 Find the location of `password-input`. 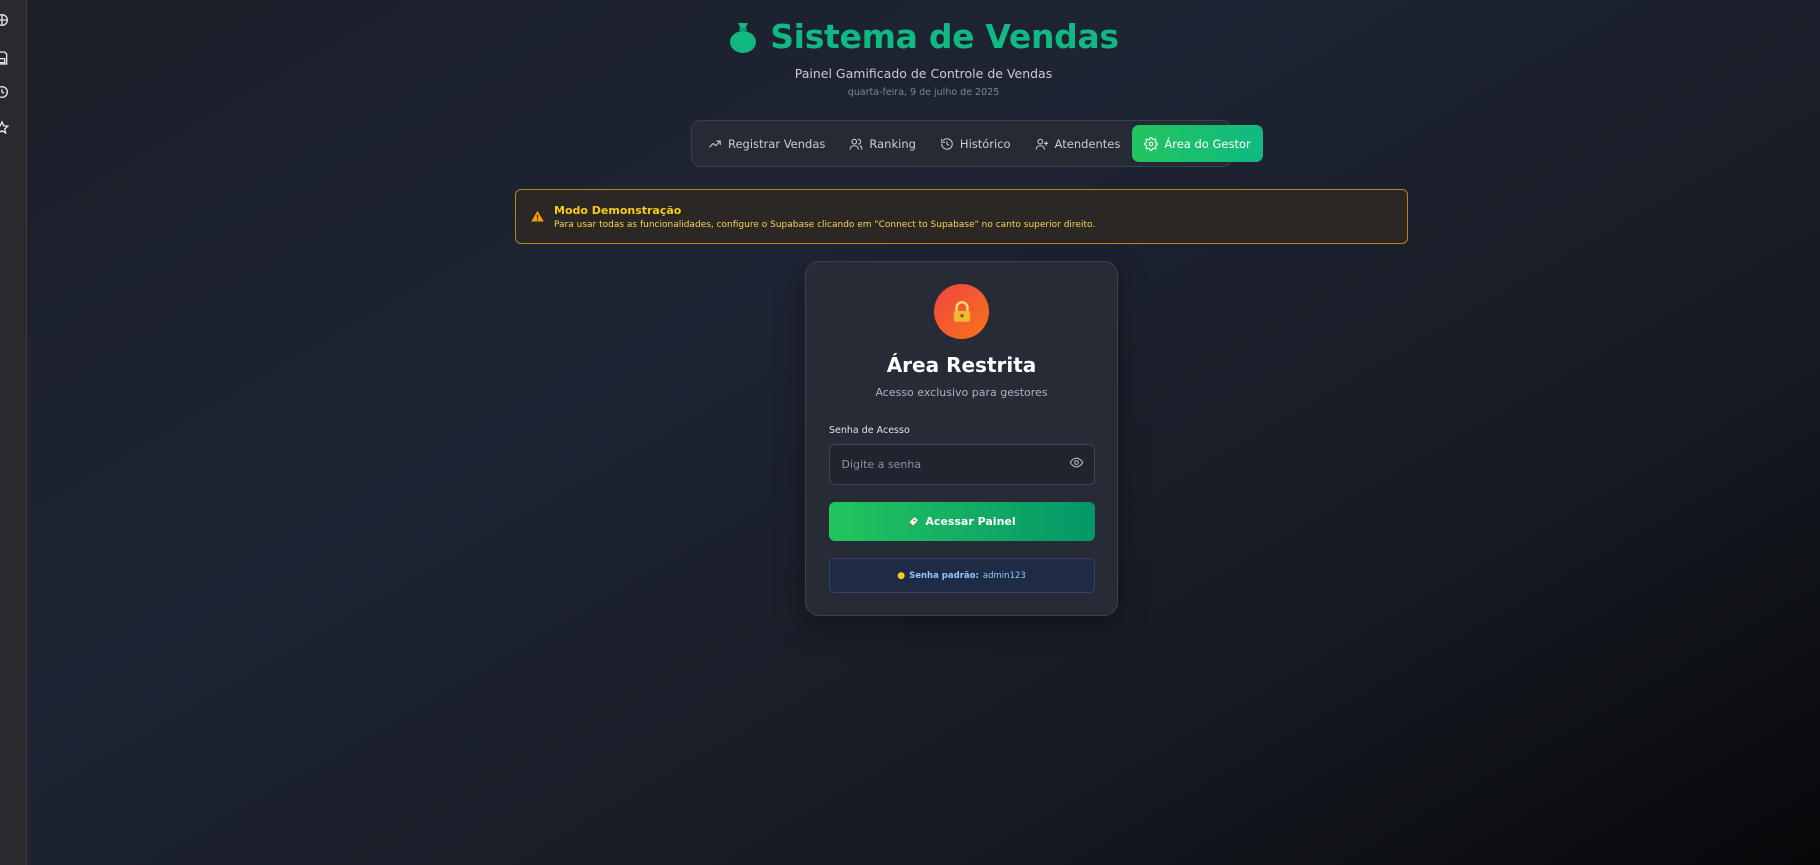

password-input is located at coordinates (955, 464).